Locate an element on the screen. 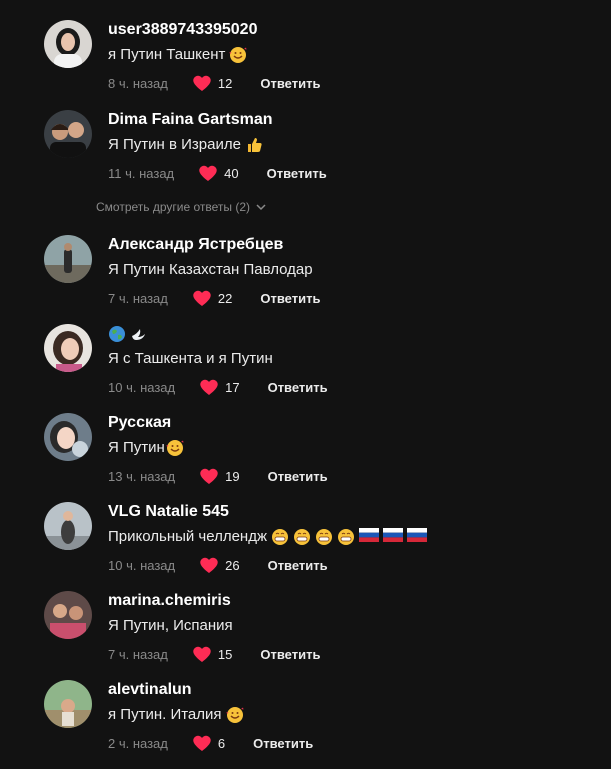 This screenshot has height=769, width=611. comment-text: Я Путин is located at coordinates (146, 448).